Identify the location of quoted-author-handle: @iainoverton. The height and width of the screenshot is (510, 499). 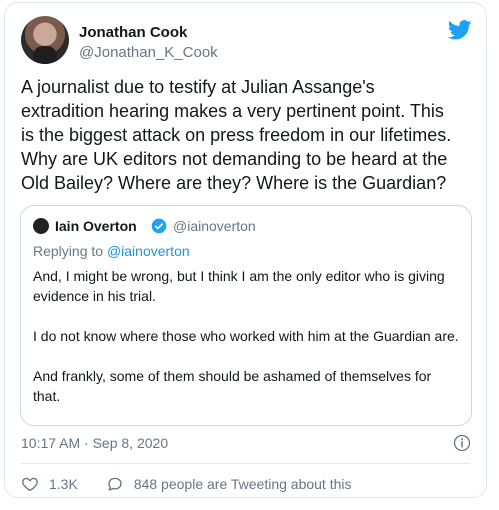
(214, 226).